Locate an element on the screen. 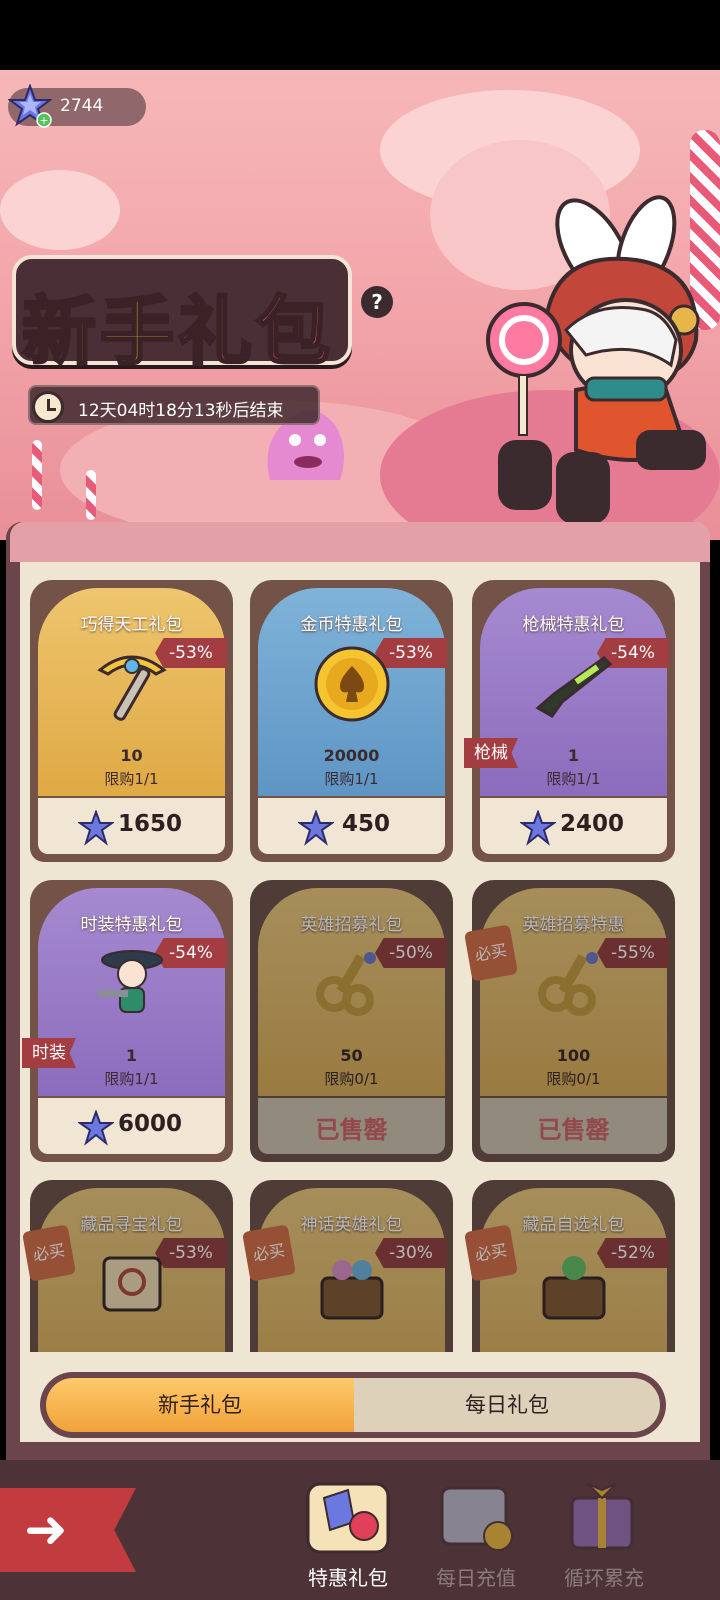  pack-name: 时装特惠礼包 is located at coordinates (131, 925).